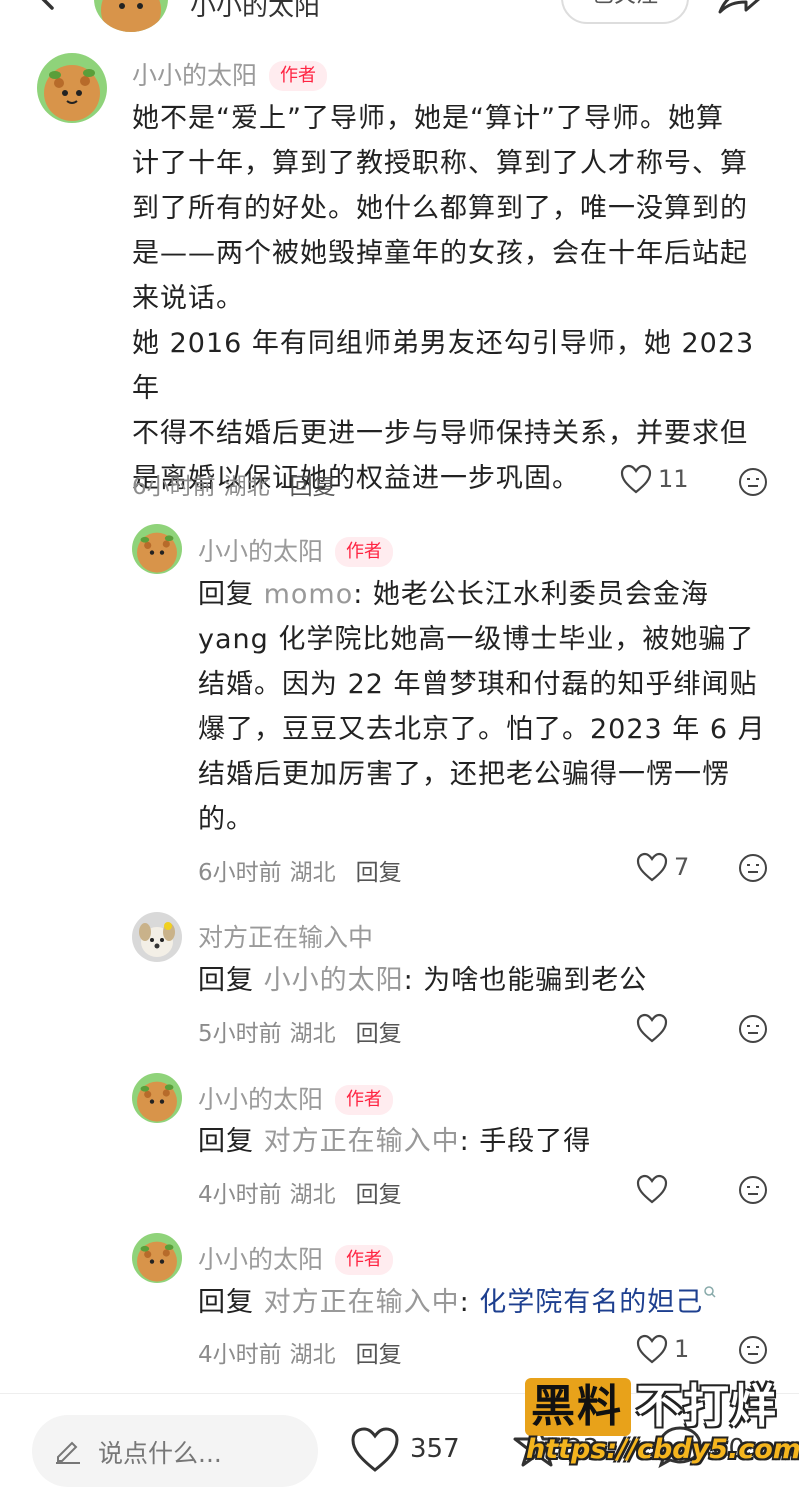 The height and width of the screenshot is (1495, 799). What do you see at coordinates (464, 774) in the screenshot?
I see `comment-line: 结婚后更加厉害了，还把老公骗得一愣一愣` at bounding box center [464, 774].